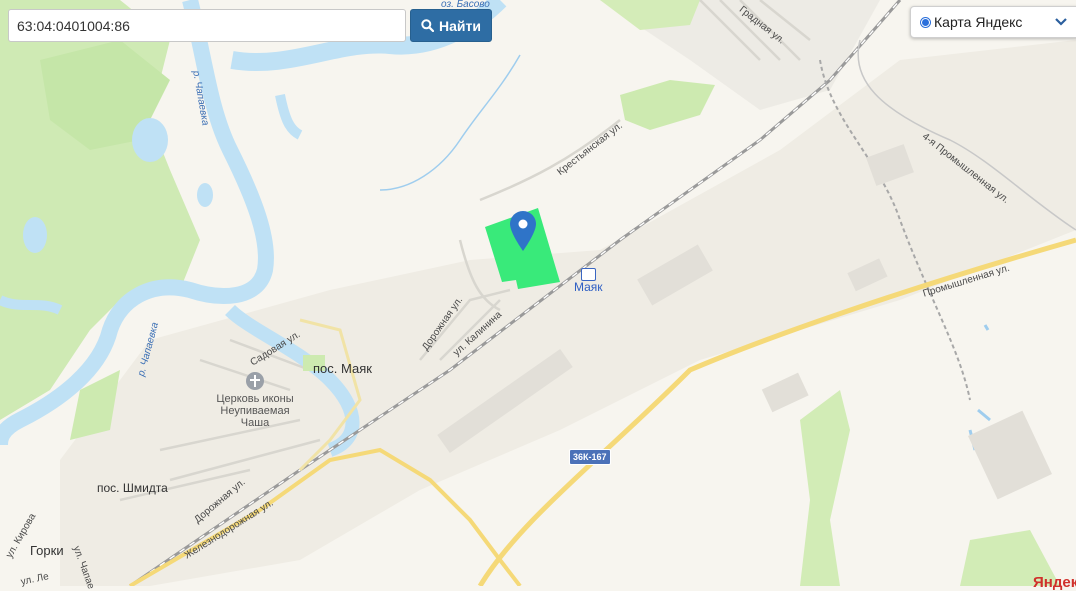 The width and height of the screenshot is (1076, 591). I want to click on map-marker-icon, so click(523, 231).